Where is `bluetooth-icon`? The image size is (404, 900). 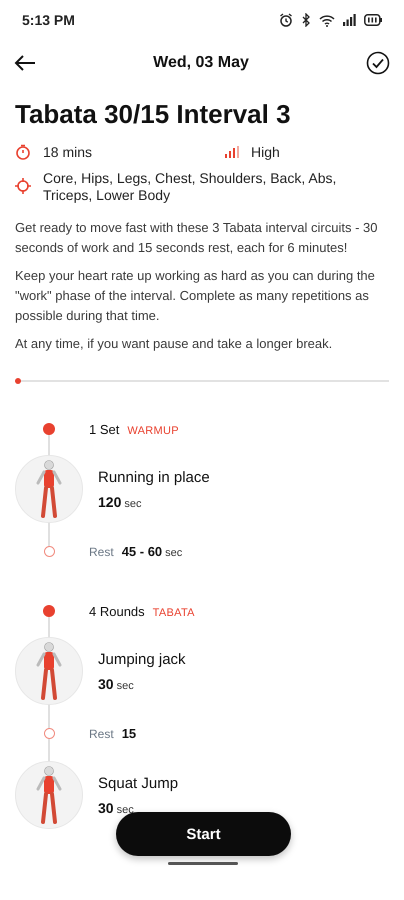
bluetooth-icon is located at coordinates (306, 20).